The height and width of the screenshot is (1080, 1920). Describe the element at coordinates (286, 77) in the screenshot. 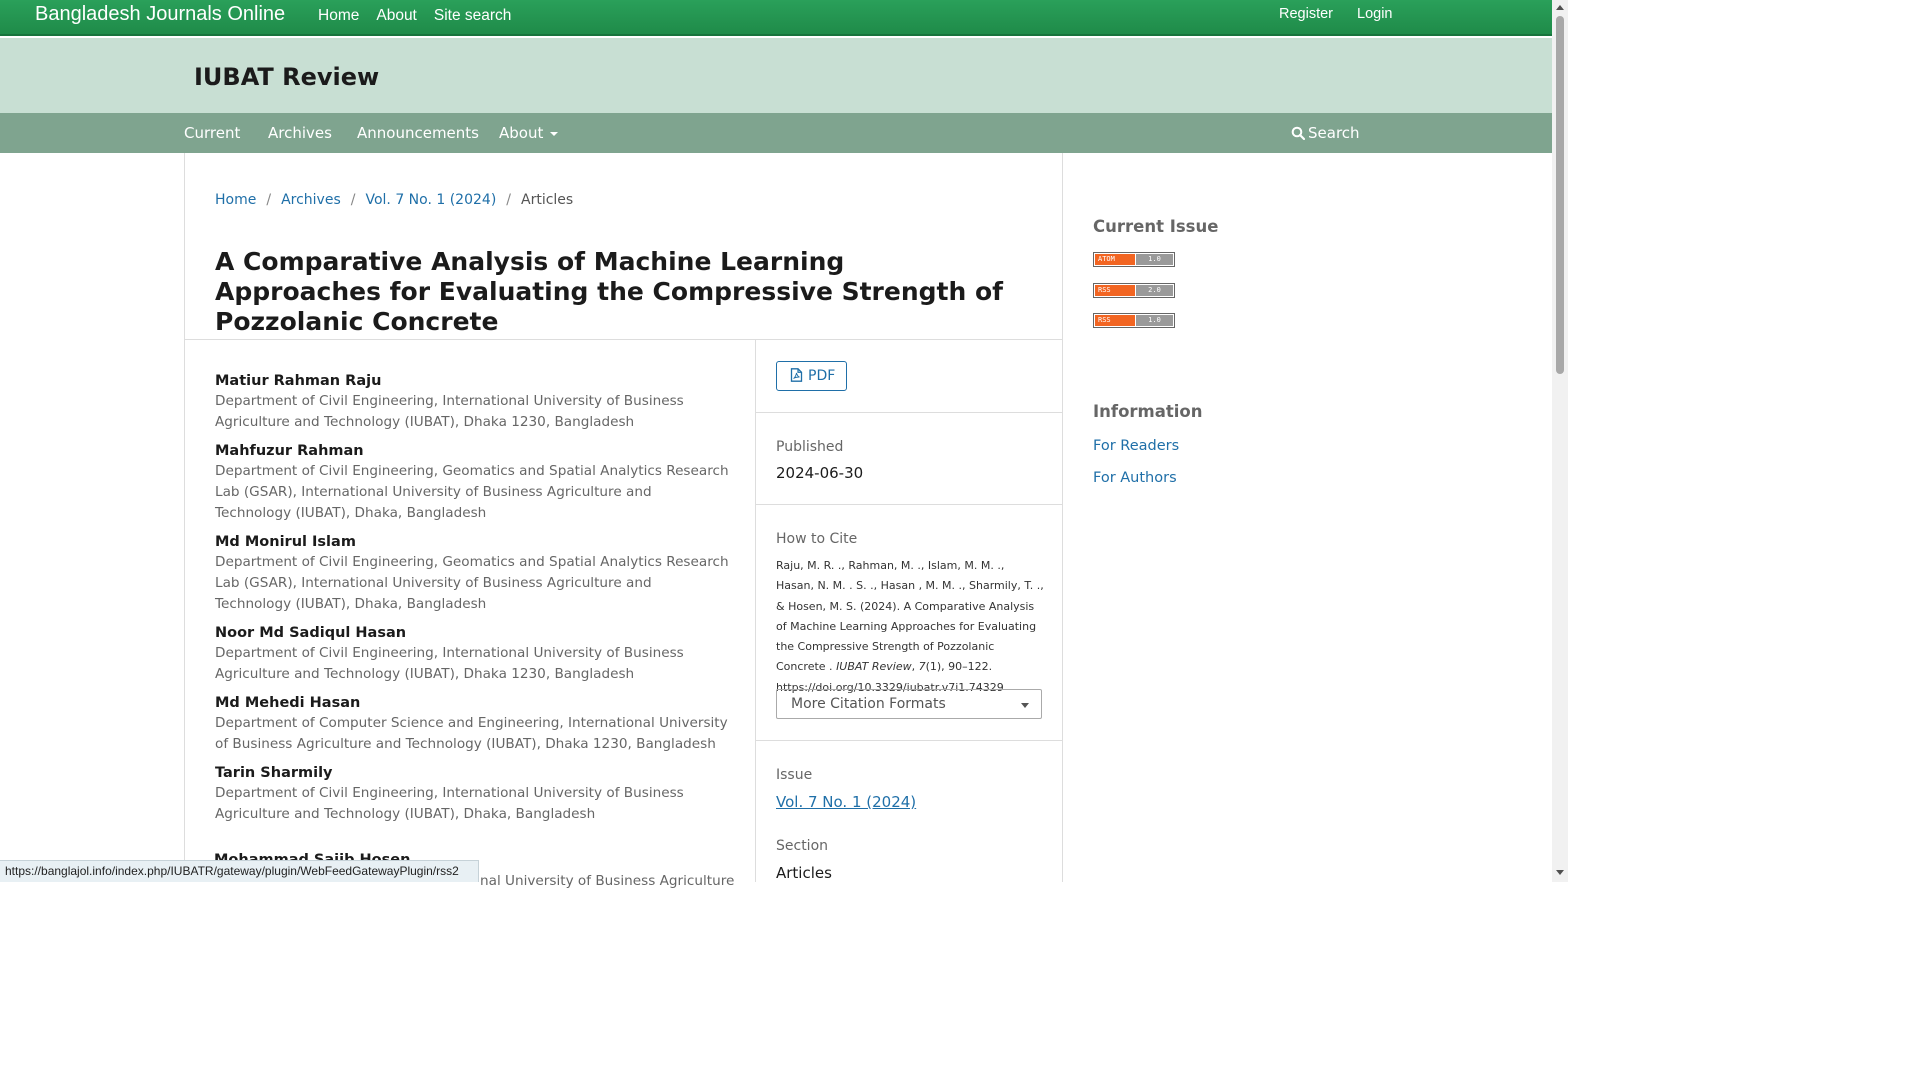

I see `journal-title: IUBAT Review` at that location.